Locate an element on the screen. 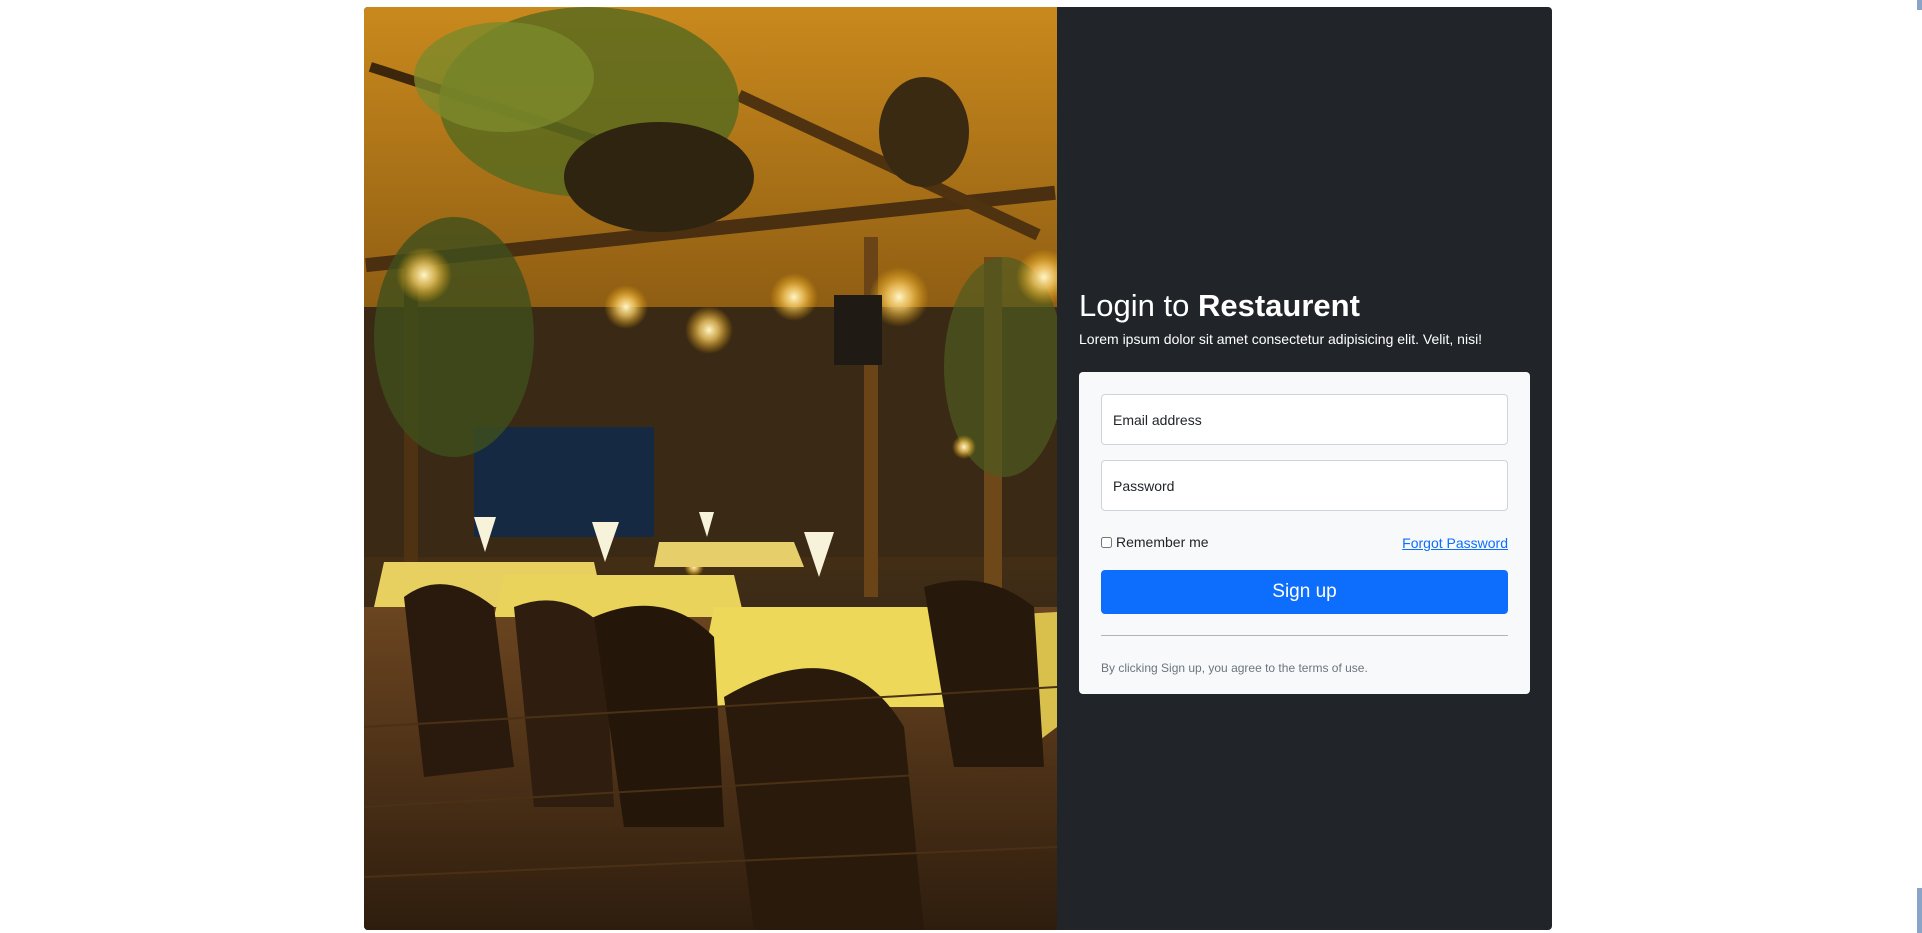 This screenshot has width=1922, height=933. remember-me: Remember me is located at coordinates (1155, 542).